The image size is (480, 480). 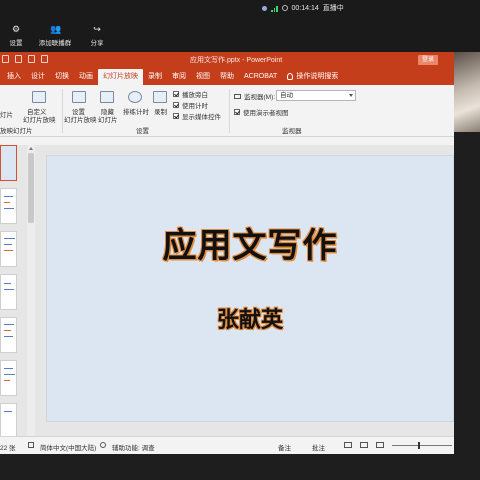 What do you see at coordinates (31, 445) in the screenshot?
I see `spellcheck-icon` at bounding box center [31, 445].